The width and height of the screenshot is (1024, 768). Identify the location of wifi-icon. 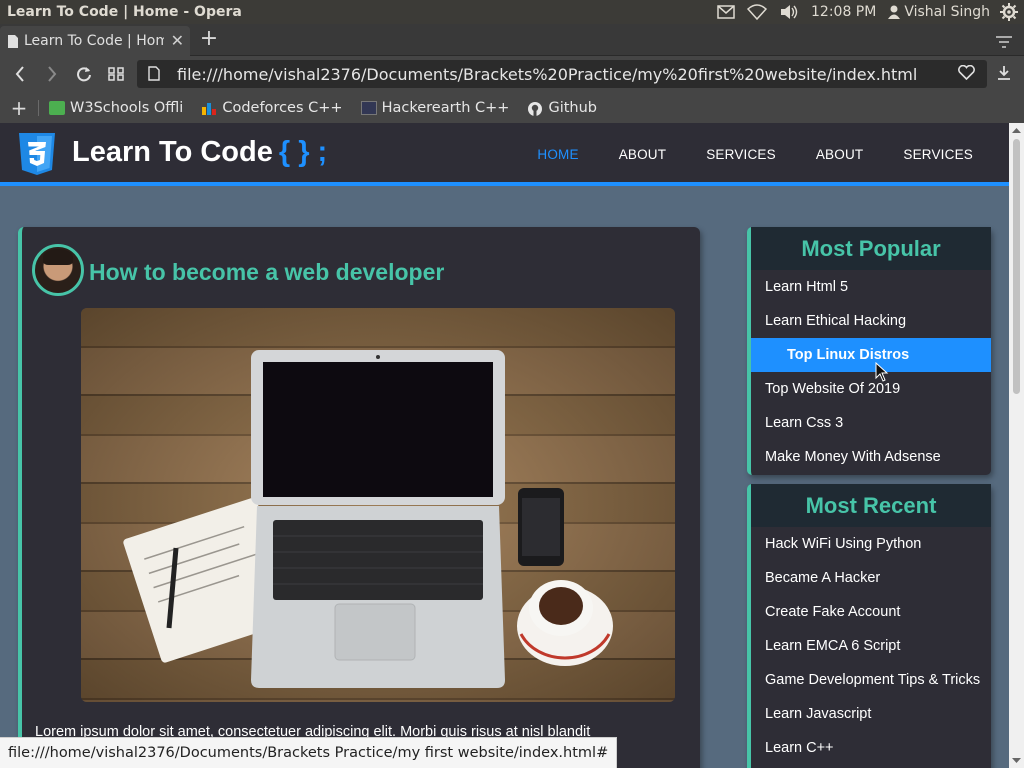
(757, 12).